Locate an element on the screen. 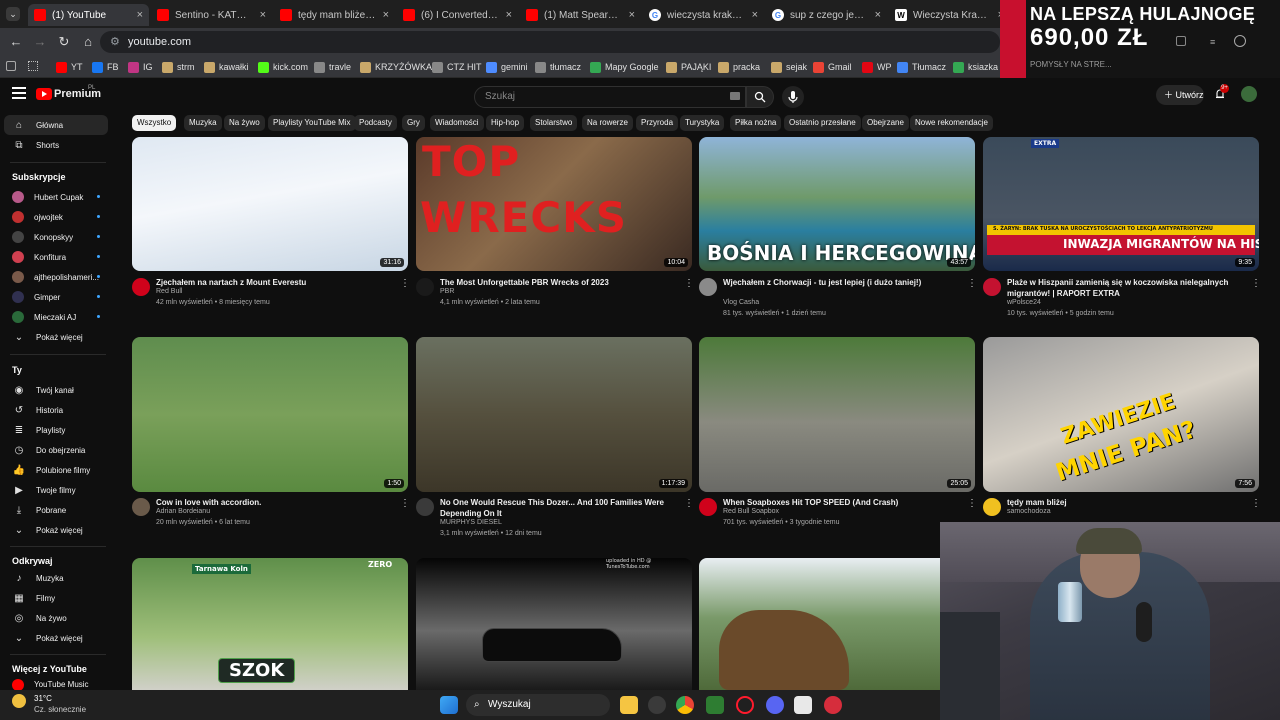 This screenshot has height=720, width=1280. filter-chip: Obejrzane is located at coordinates (885, 123).